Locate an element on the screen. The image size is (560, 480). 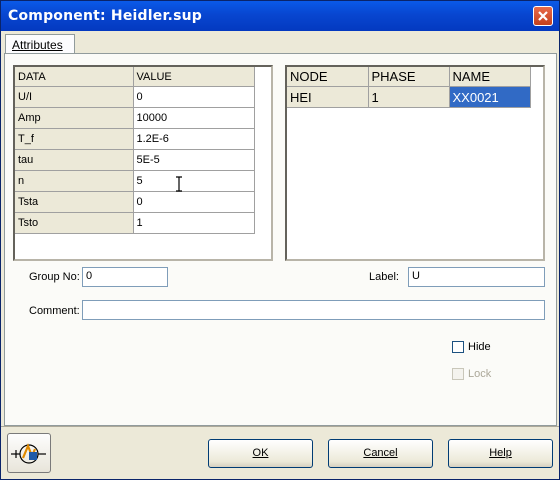
help-label: Help is located at coordinates (500, 453).